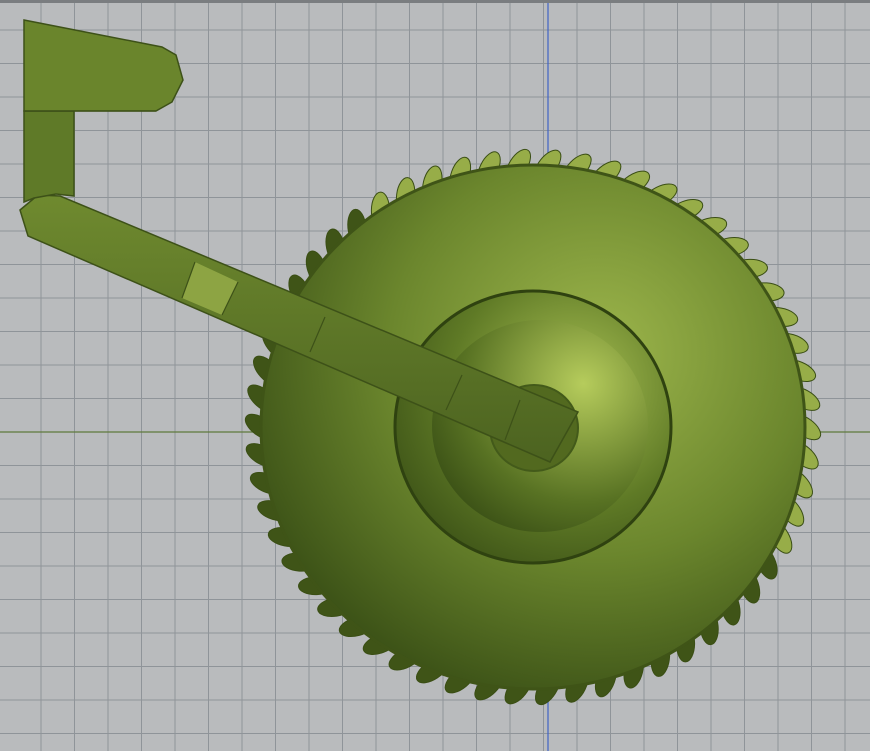  What do you see at coordinates (103, 65) in the screenshot?
I see `handle-grip` at bounding box center [103, 65].